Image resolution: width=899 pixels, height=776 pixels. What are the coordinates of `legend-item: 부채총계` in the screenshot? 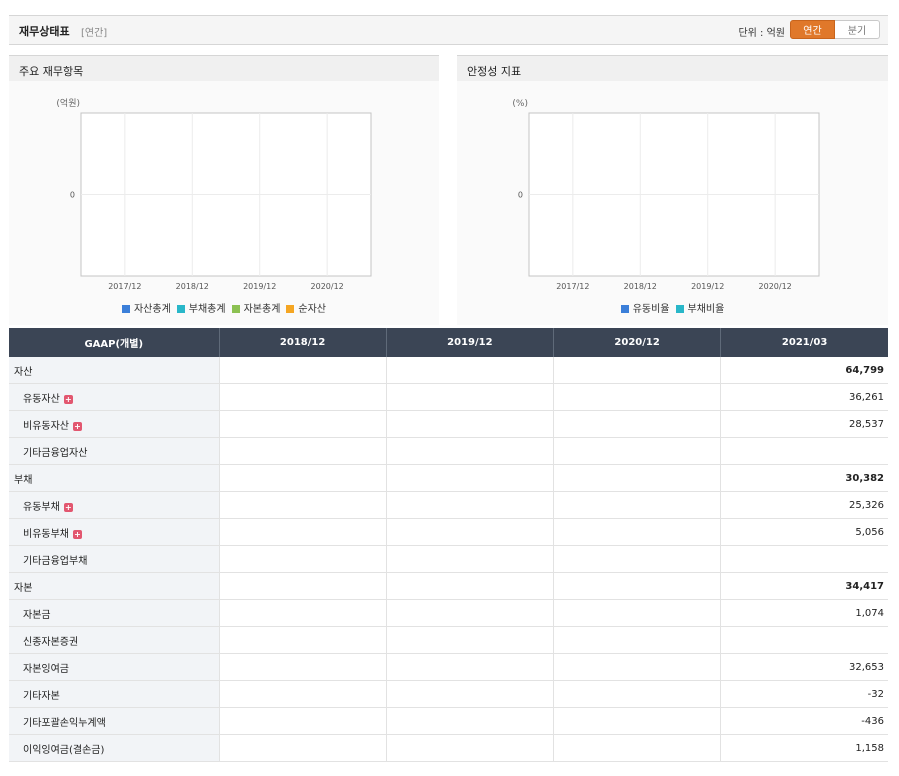 It's located at (201, 307).